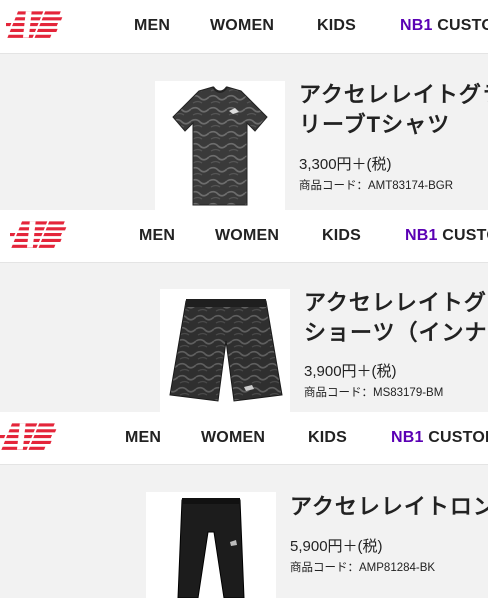 This screenshot has width=488, height=598. What do you see at coordinates (350, 371) in the screenshot?
I see `product-price: 3,900円＋(税)` at bounding box center [350, 371].